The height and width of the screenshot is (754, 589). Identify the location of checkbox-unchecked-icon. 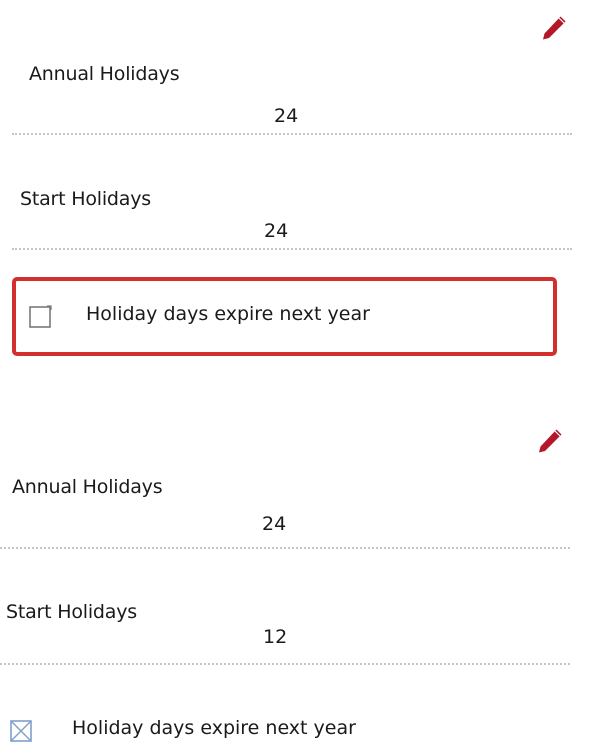
(41, 317).